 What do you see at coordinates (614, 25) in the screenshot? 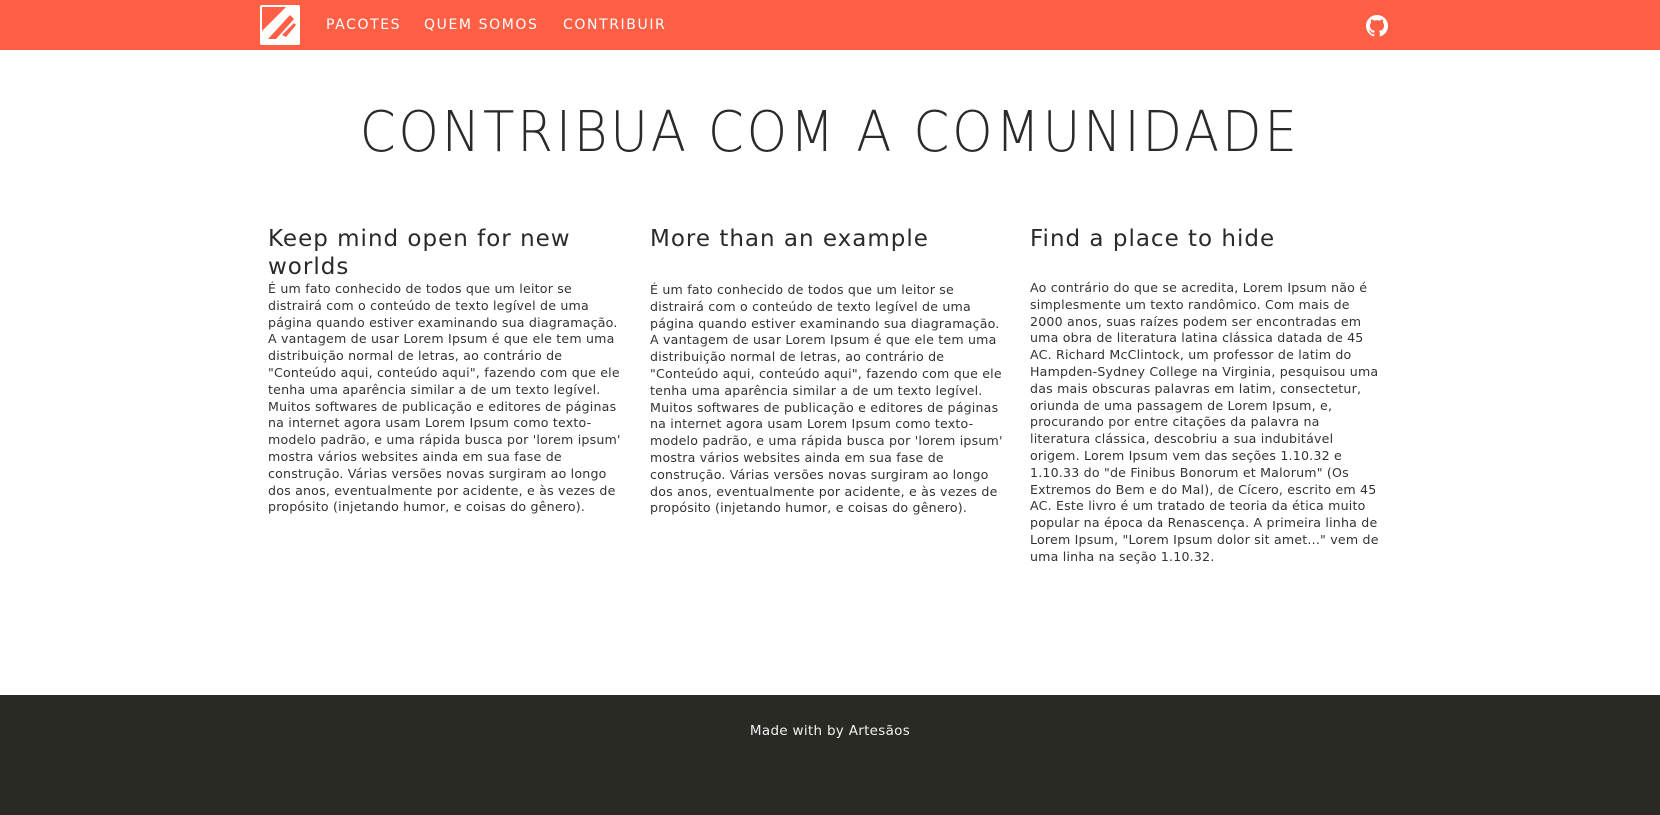
I see `nav-item-contribuir: CONTRIBUIR` at bounding box center [614, 25].